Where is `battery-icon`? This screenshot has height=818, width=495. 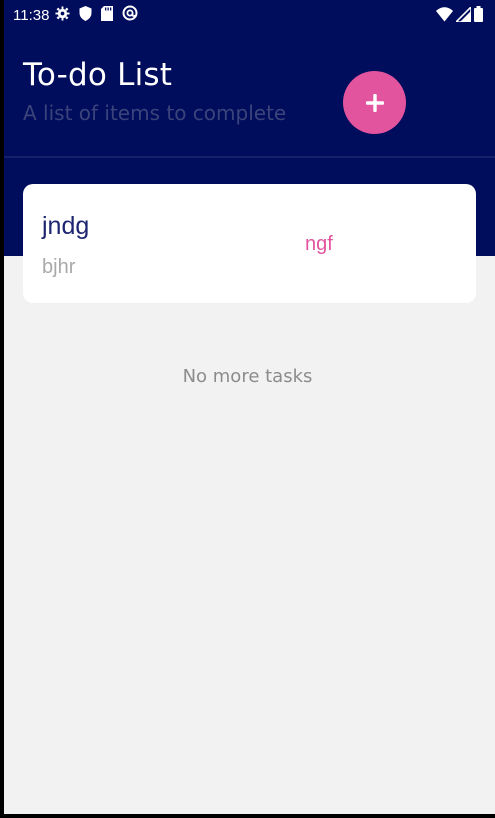
battery-icon is located at coordinates (478, 16).